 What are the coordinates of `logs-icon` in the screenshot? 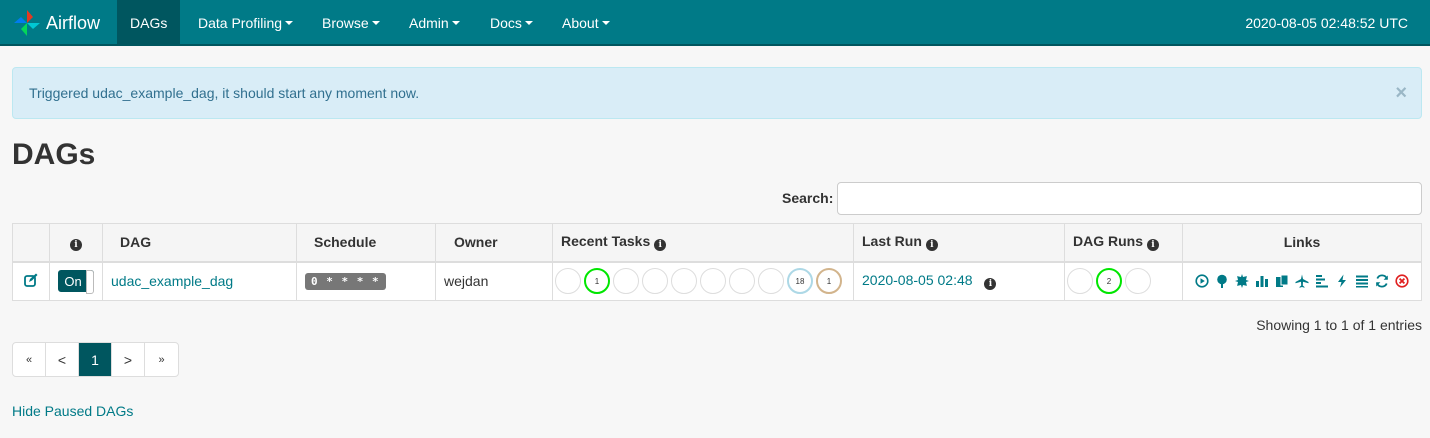 It's located at (1362, 281).